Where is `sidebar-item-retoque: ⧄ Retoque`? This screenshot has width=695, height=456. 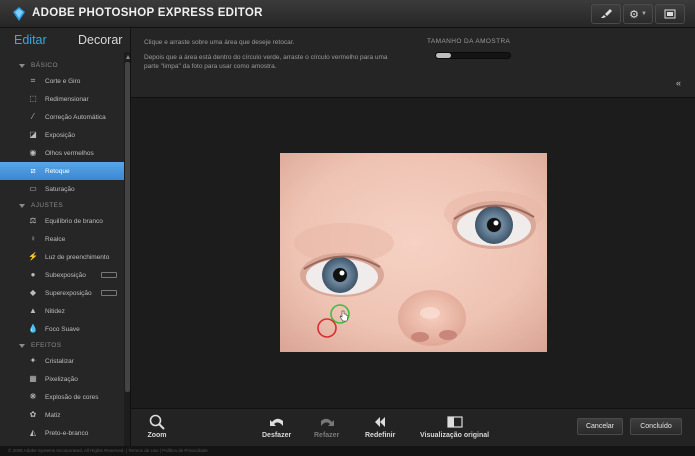 sidebar-item-retoque: ⧄ Retoque is located at coordinates (62, 171).